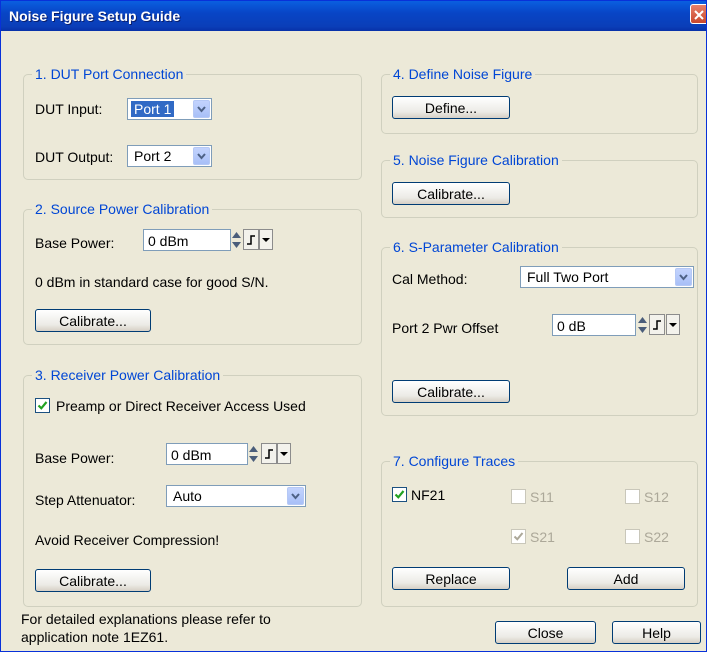 This screenshot has width=707, height=652. I want to click on trace-nf21-checkbox, so click(399, 494).